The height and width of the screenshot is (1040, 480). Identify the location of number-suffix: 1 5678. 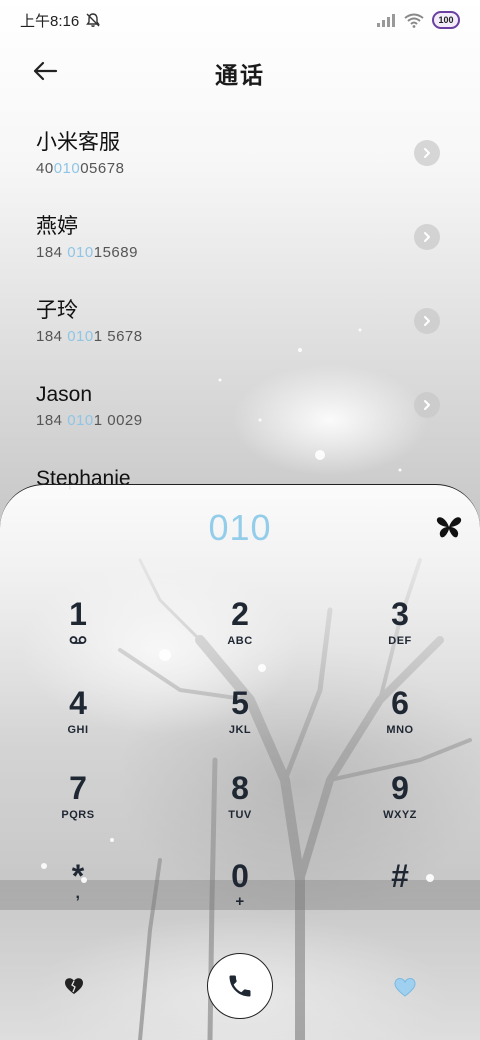
(118, 336).